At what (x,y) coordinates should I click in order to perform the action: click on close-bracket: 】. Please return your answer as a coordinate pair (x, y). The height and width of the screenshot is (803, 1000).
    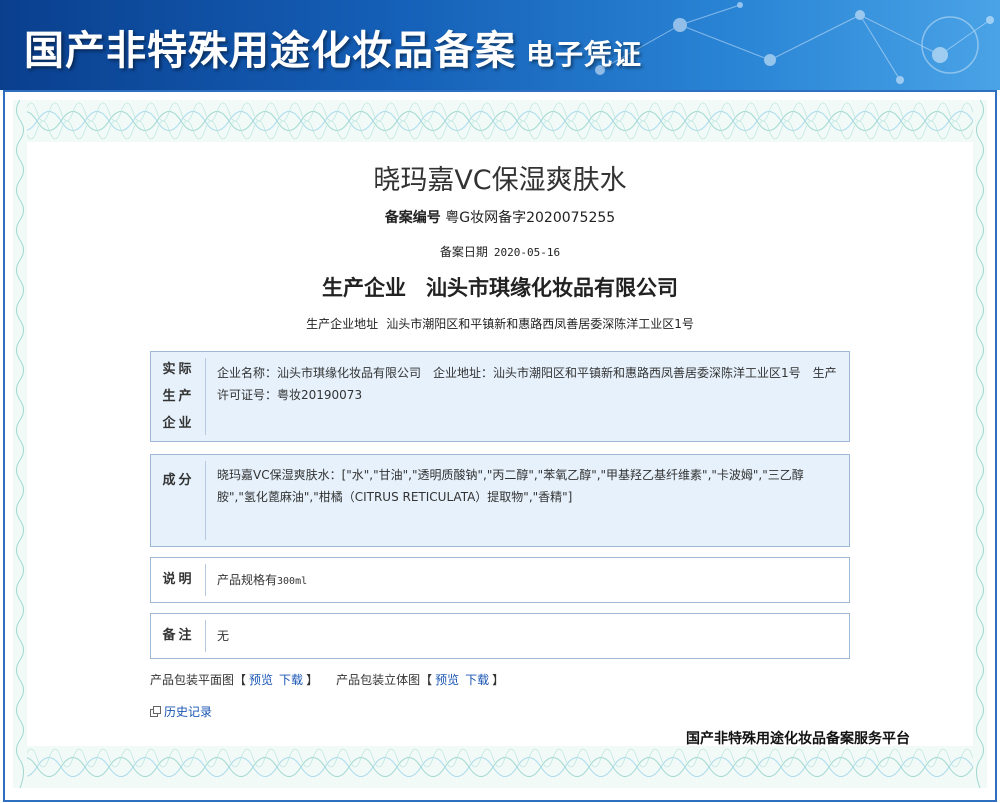
    Looking at the image, I should click on (312, 680).